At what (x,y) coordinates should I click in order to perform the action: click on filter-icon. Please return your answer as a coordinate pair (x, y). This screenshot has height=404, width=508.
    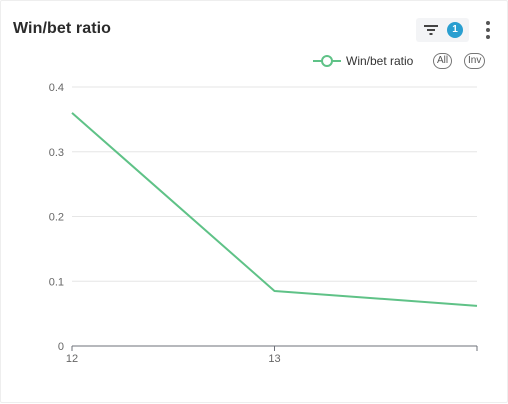
    Looking at the image, I should click on (431, 30).